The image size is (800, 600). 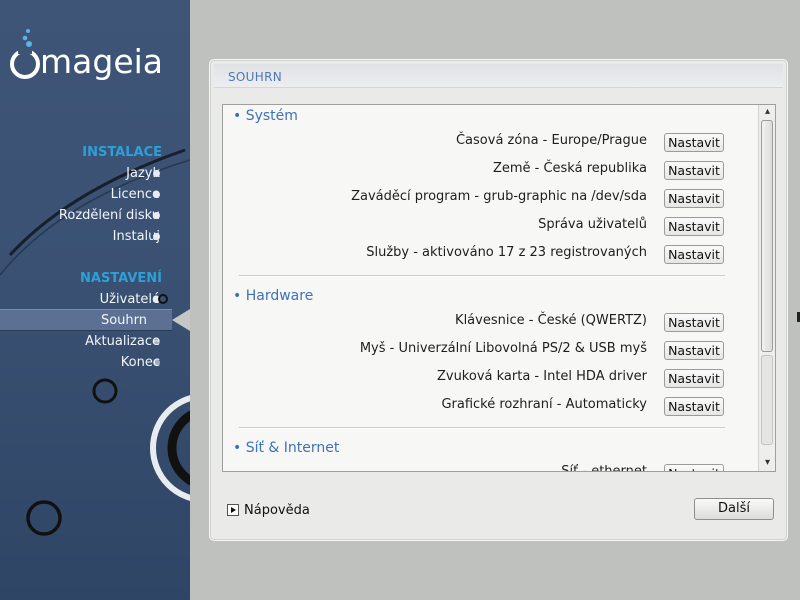 I want to click on summary-row-keyboard-label: Klávesnice - České (QWERTZ), so click(x=551, y=320).